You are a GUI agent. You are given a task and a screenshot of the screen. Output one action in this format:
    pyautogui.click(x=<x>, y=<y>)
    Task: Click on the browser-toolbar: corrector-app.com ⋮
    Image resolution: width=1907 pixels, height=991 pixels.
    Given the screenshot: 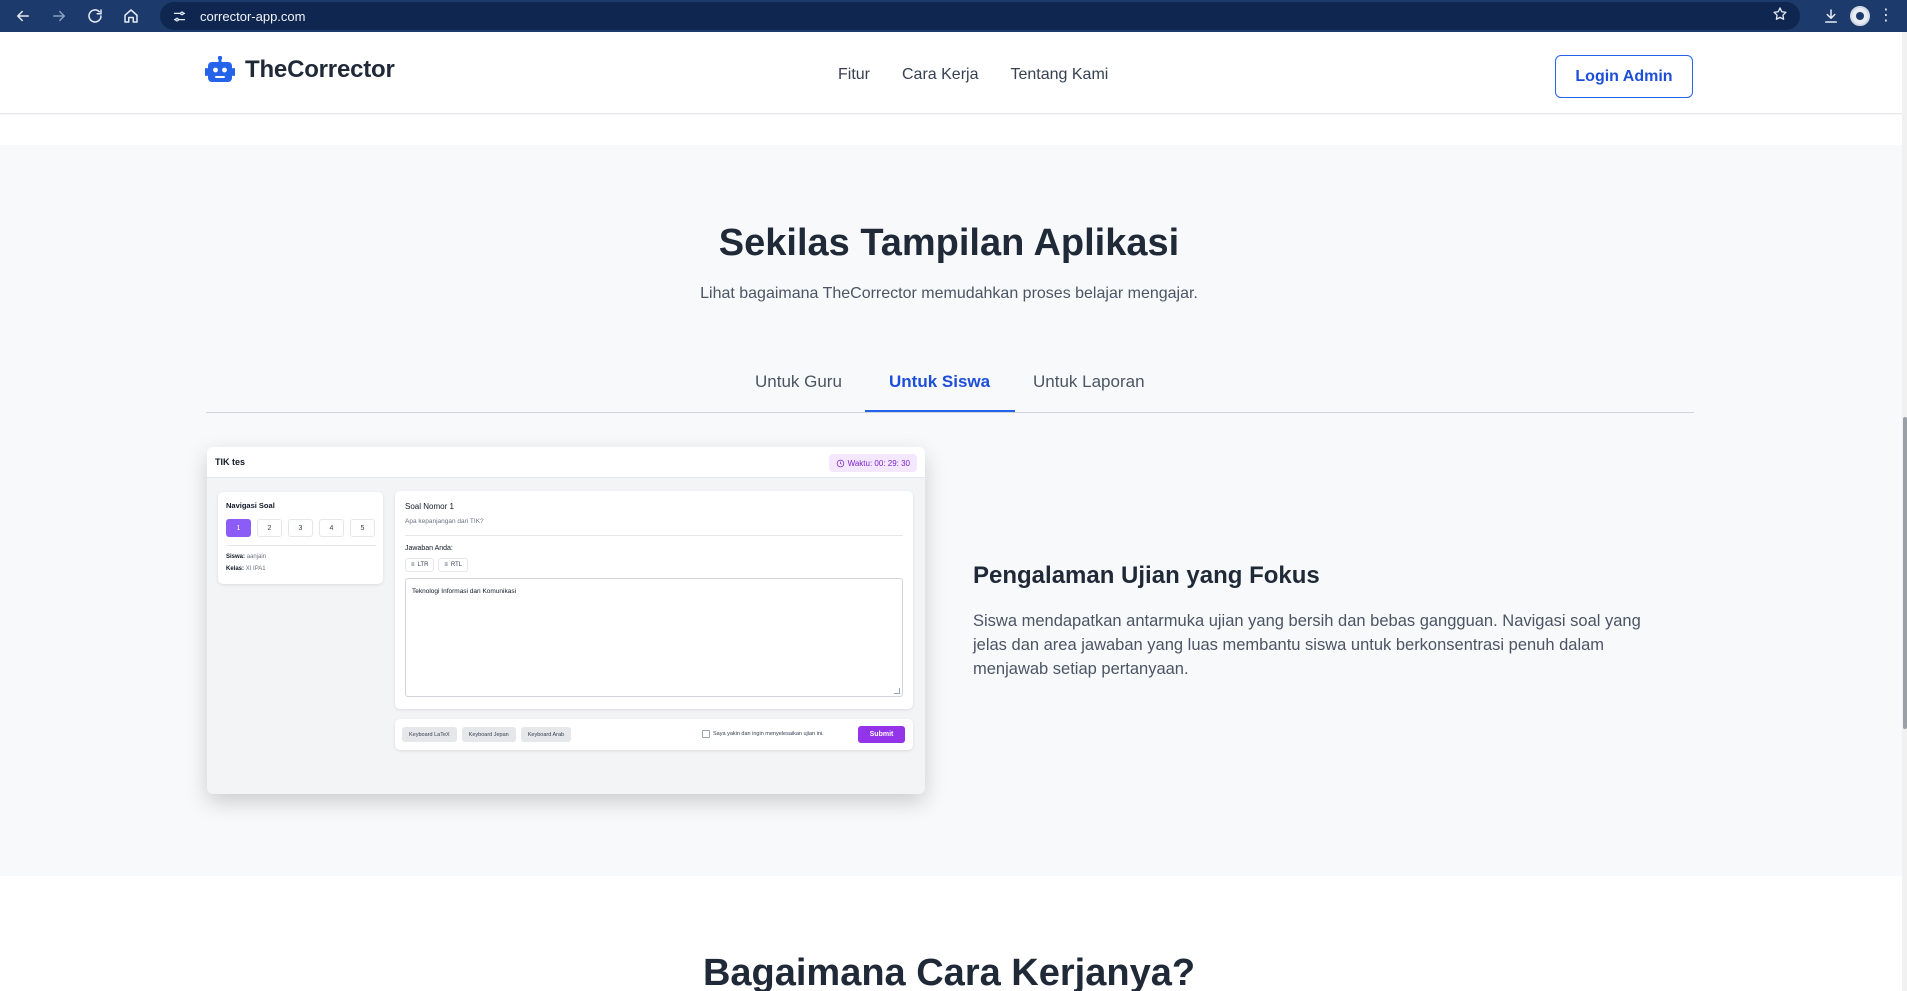 What is the action you would take?
    pyautogui.click(x=953, y=16)
    